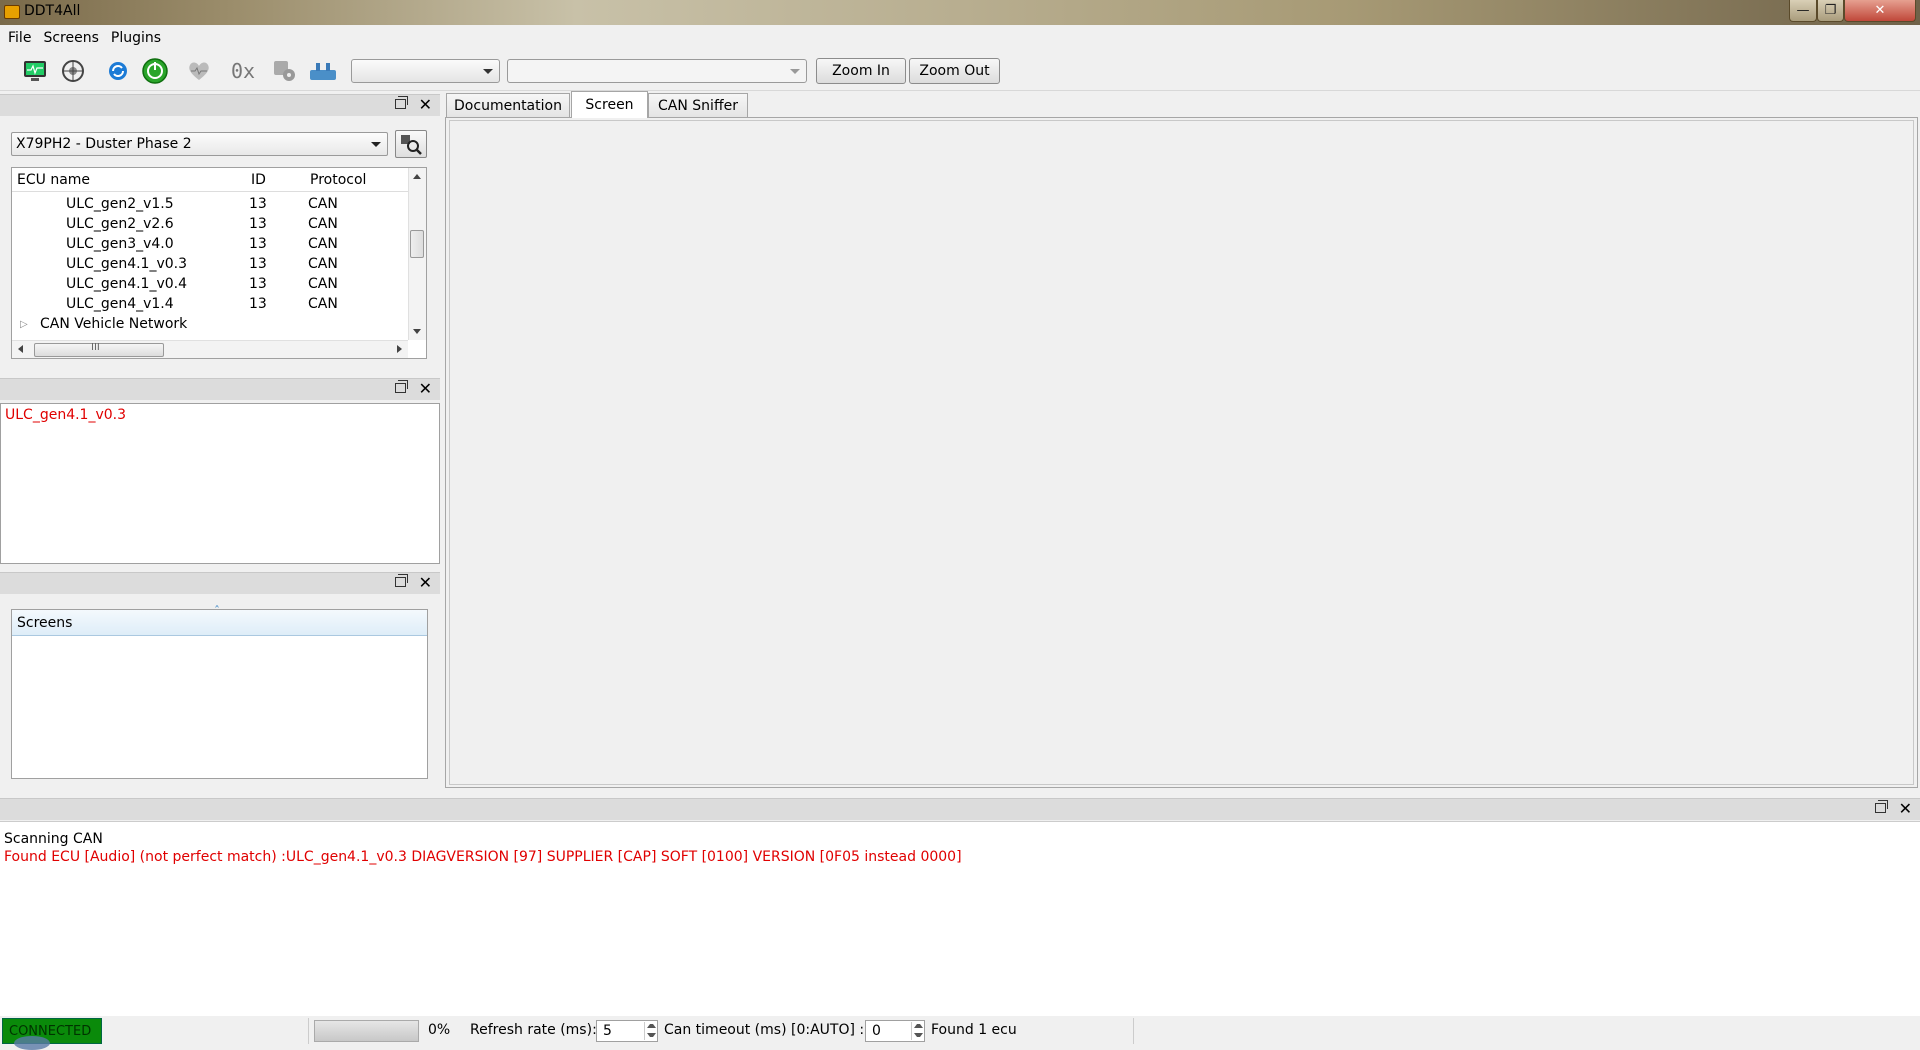 The image size is (1920, 1050). Describe the element at coordinates (960, 809) in the screenshot. I see `log-dock-header: ✕` at that location.